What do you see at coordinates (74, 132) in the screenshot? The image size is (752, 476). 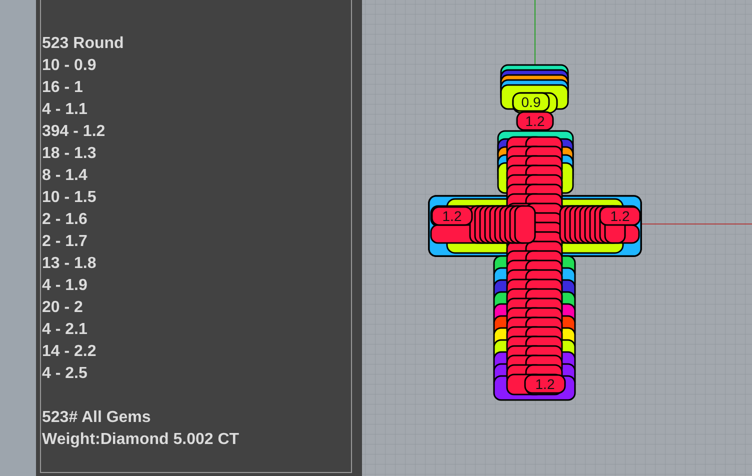 I see `gem-count-line: 394 - 1.2` at bounding box center [74, 132].